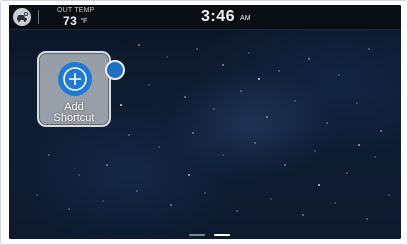  I want to click on clock-period: AM, so click(245, 18).